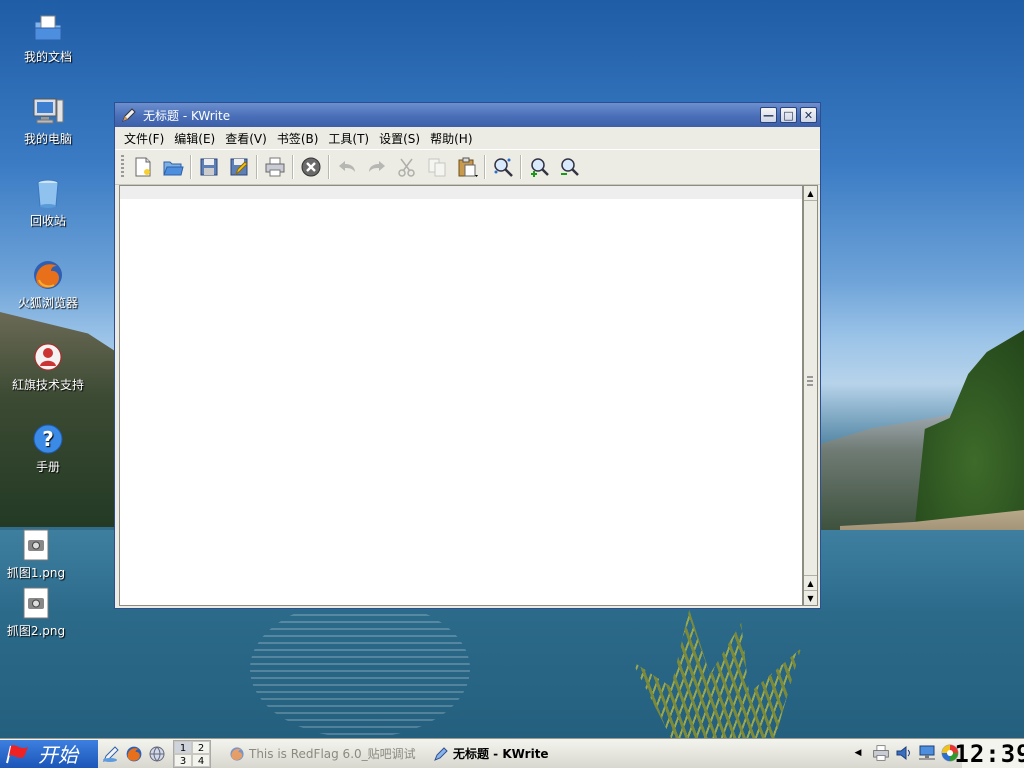  What do you see at coordinates (47, 467) in the screenshot?
I see `desktop-icon-label: 手册` at bounding box center [47, 467].